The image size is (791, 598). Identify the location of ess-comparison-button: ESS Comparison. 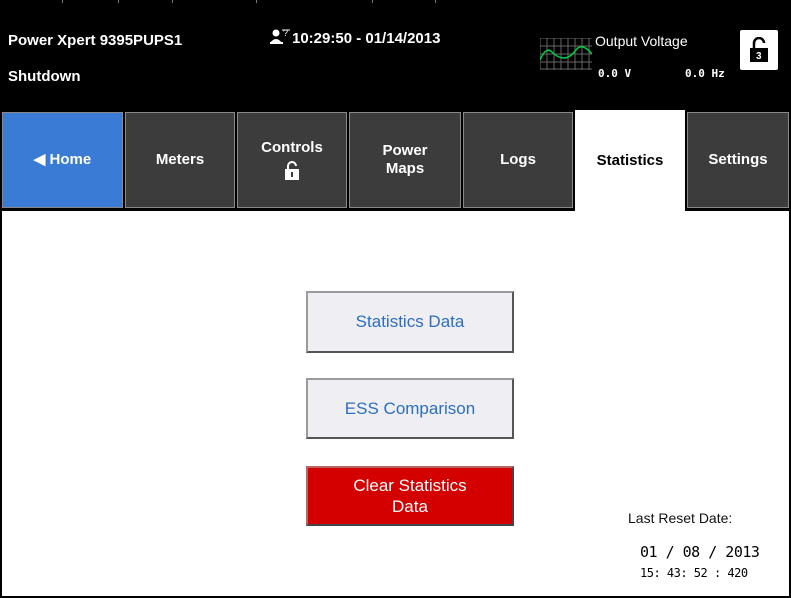
(410, 408).